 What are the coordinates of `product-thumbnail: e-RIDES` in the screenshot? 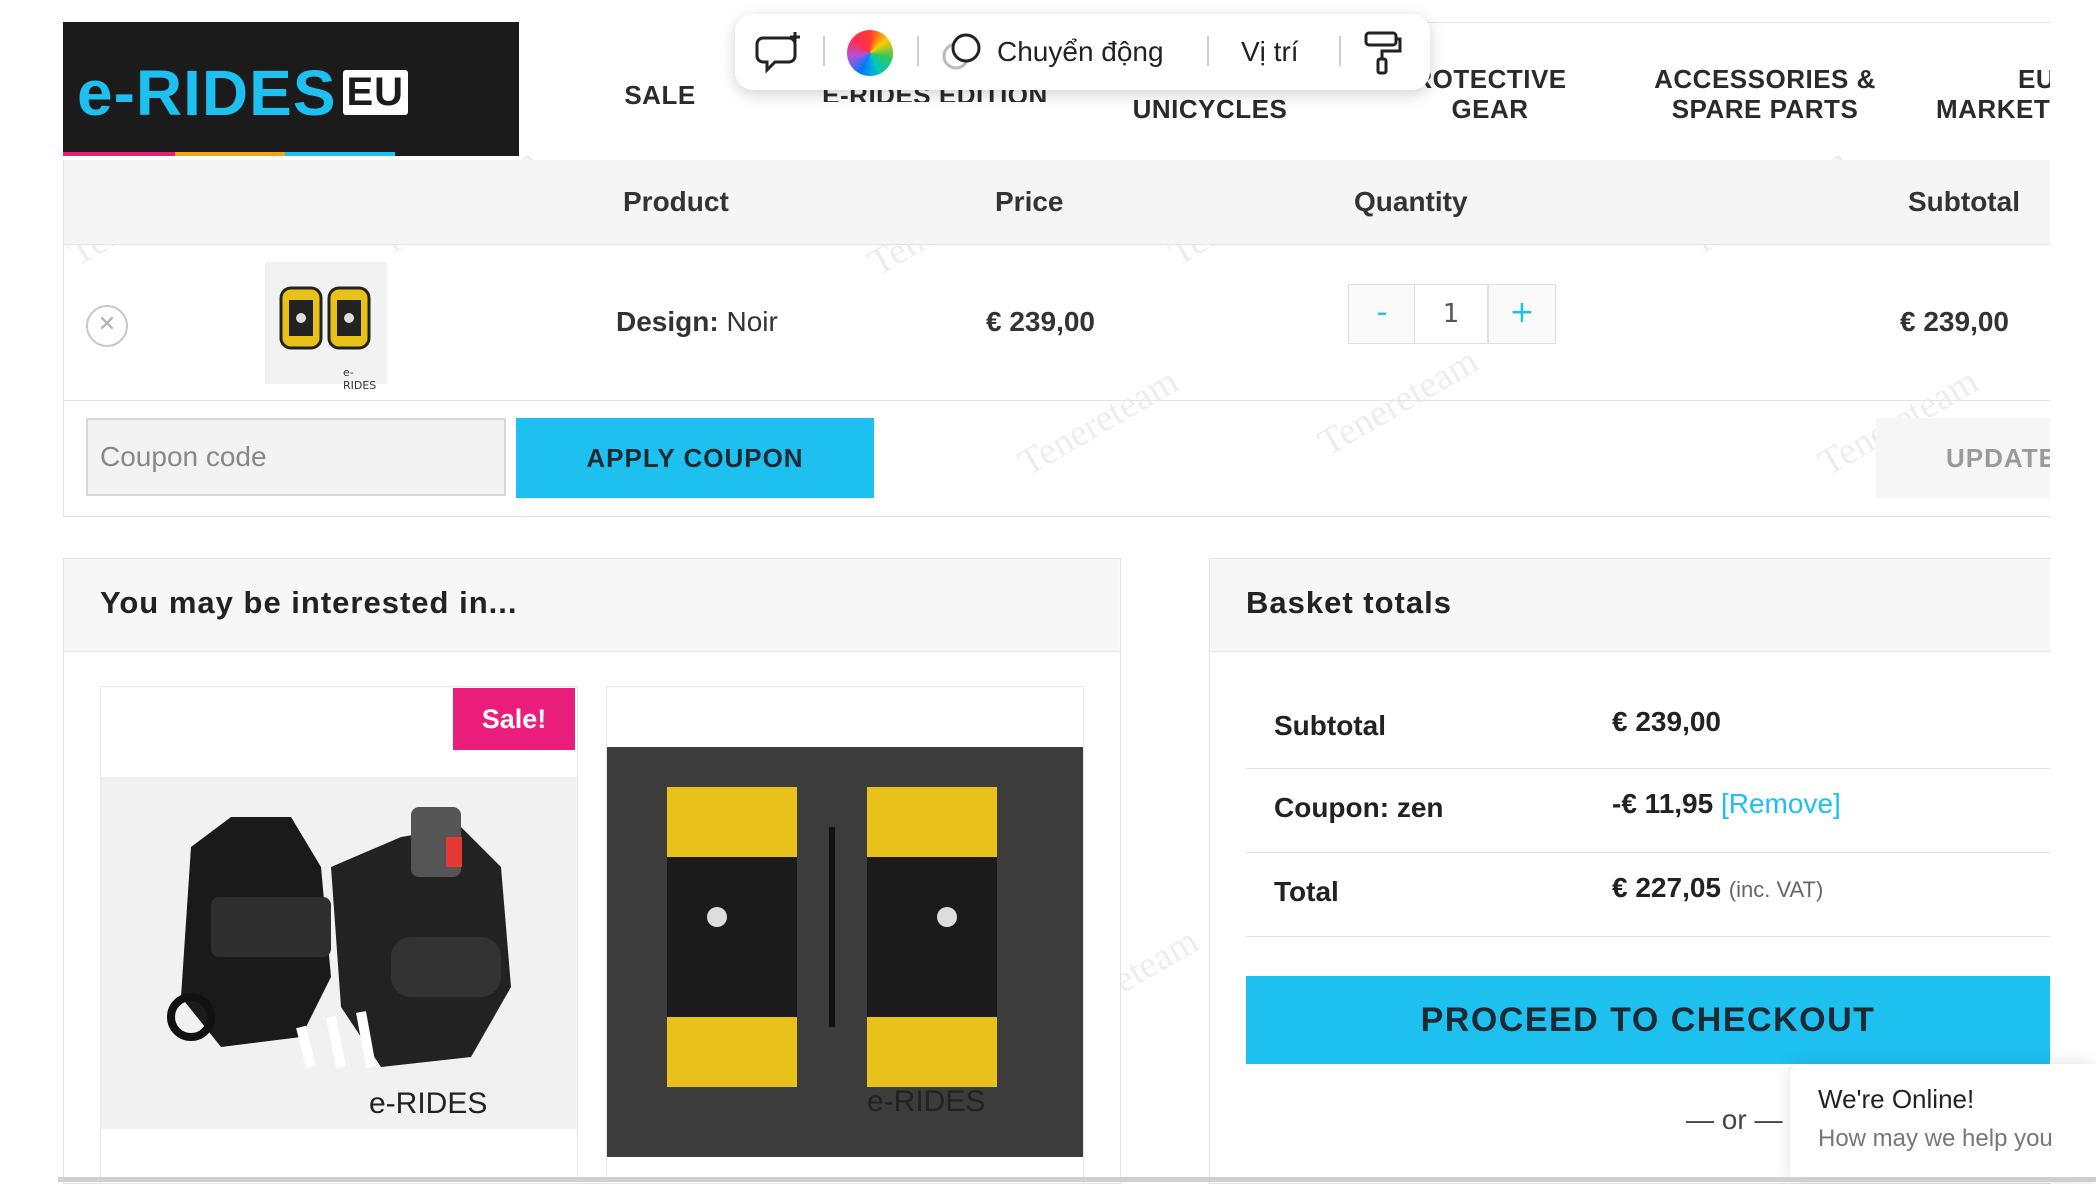 It's located at (326, 327).